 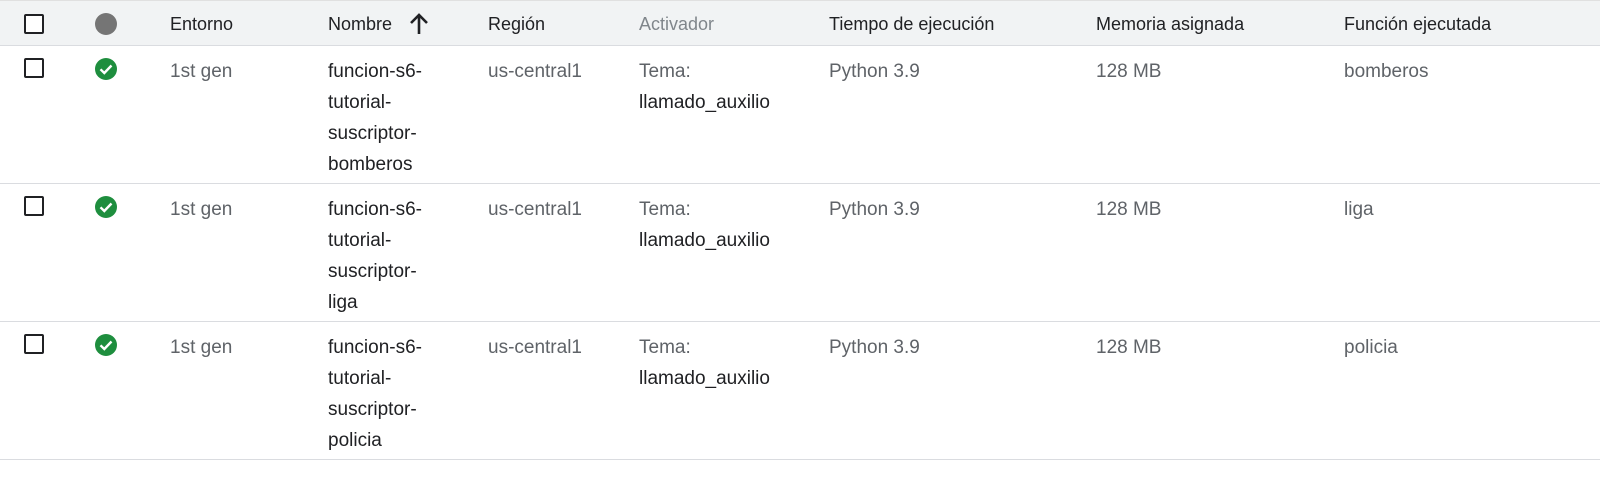 I want to click on column-header-memoria: Memoria asignada, so click(x=1170, y=24).